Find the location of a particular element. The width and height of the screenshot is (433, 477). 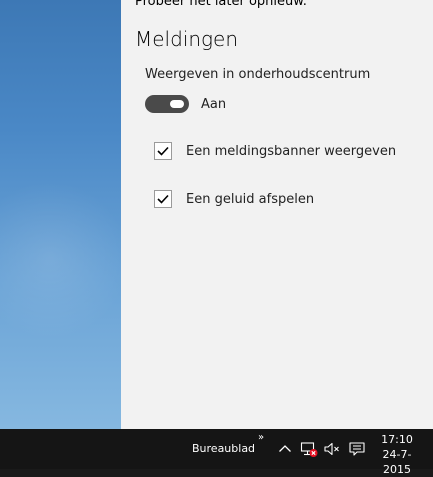

toggle-state-label: Aan is located at coordinates (214, 104).